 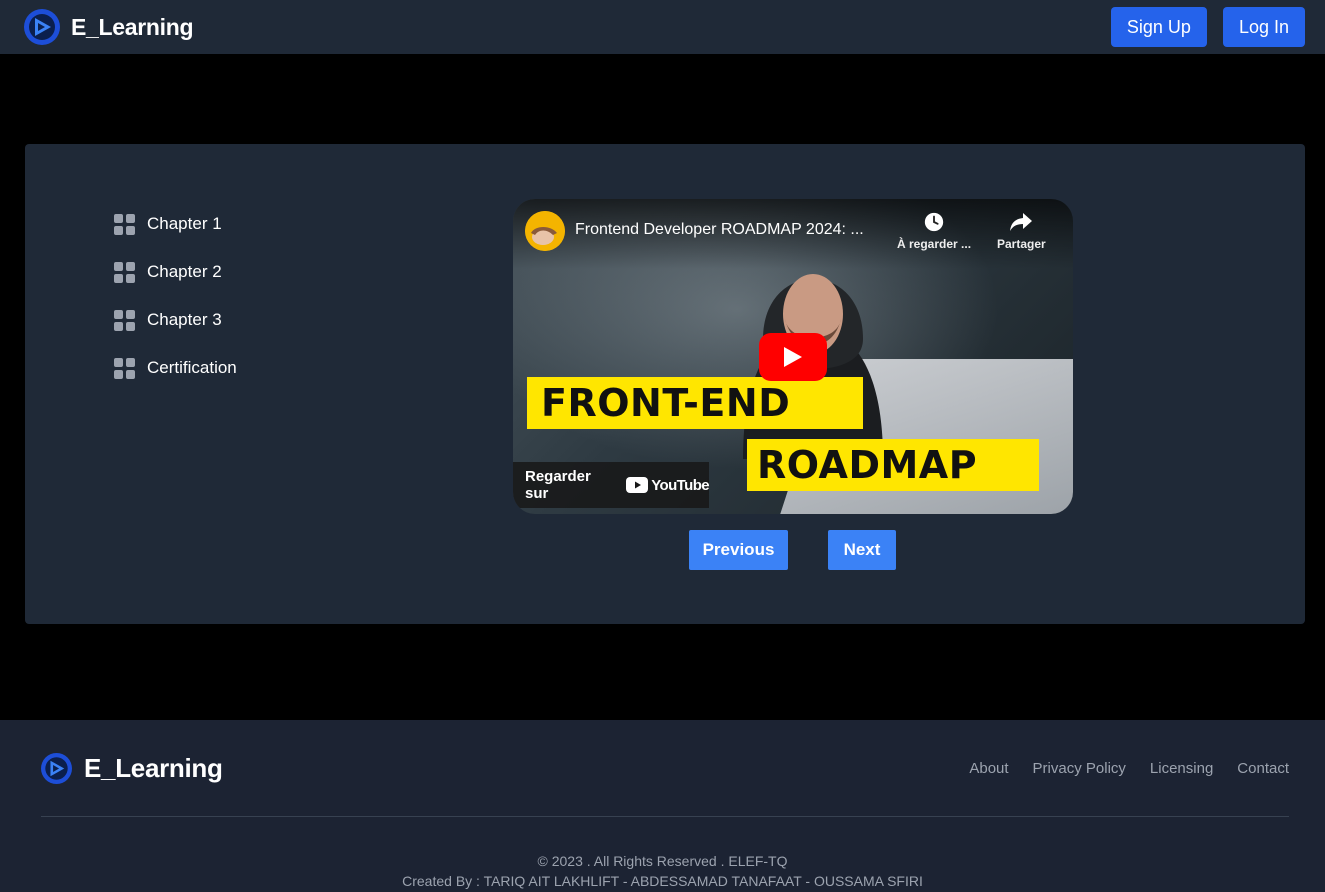 I want to click on watch-on-youtube-button: Regarder sur YouTube, so click(x=611, y=485).